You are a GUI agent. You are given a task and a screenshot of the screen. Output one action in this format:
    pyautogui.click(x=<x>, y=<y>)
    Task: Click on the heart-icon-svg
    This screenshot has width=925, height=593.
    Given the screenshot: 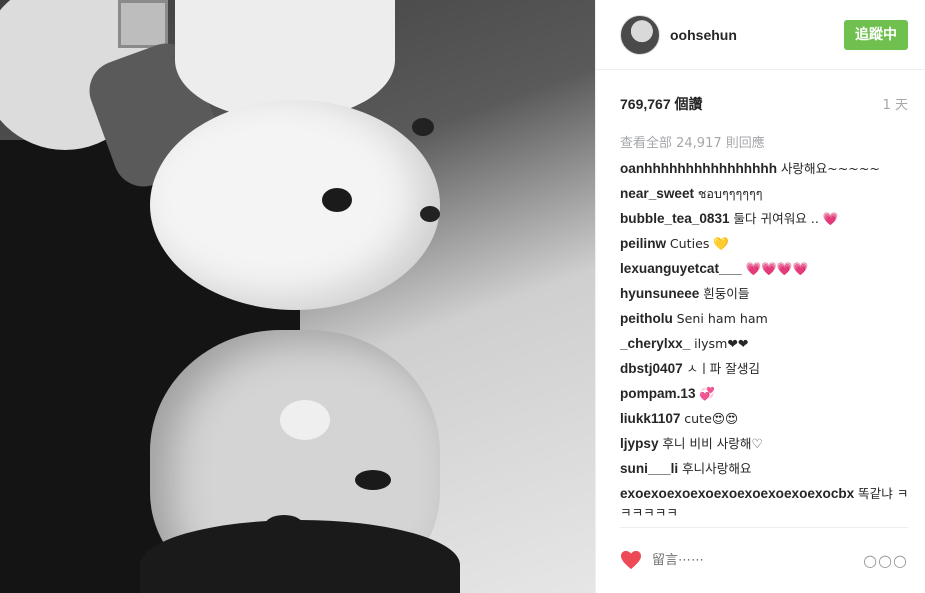 What is the action you would take?
    pyautogui.click(x=631, y=559)
    